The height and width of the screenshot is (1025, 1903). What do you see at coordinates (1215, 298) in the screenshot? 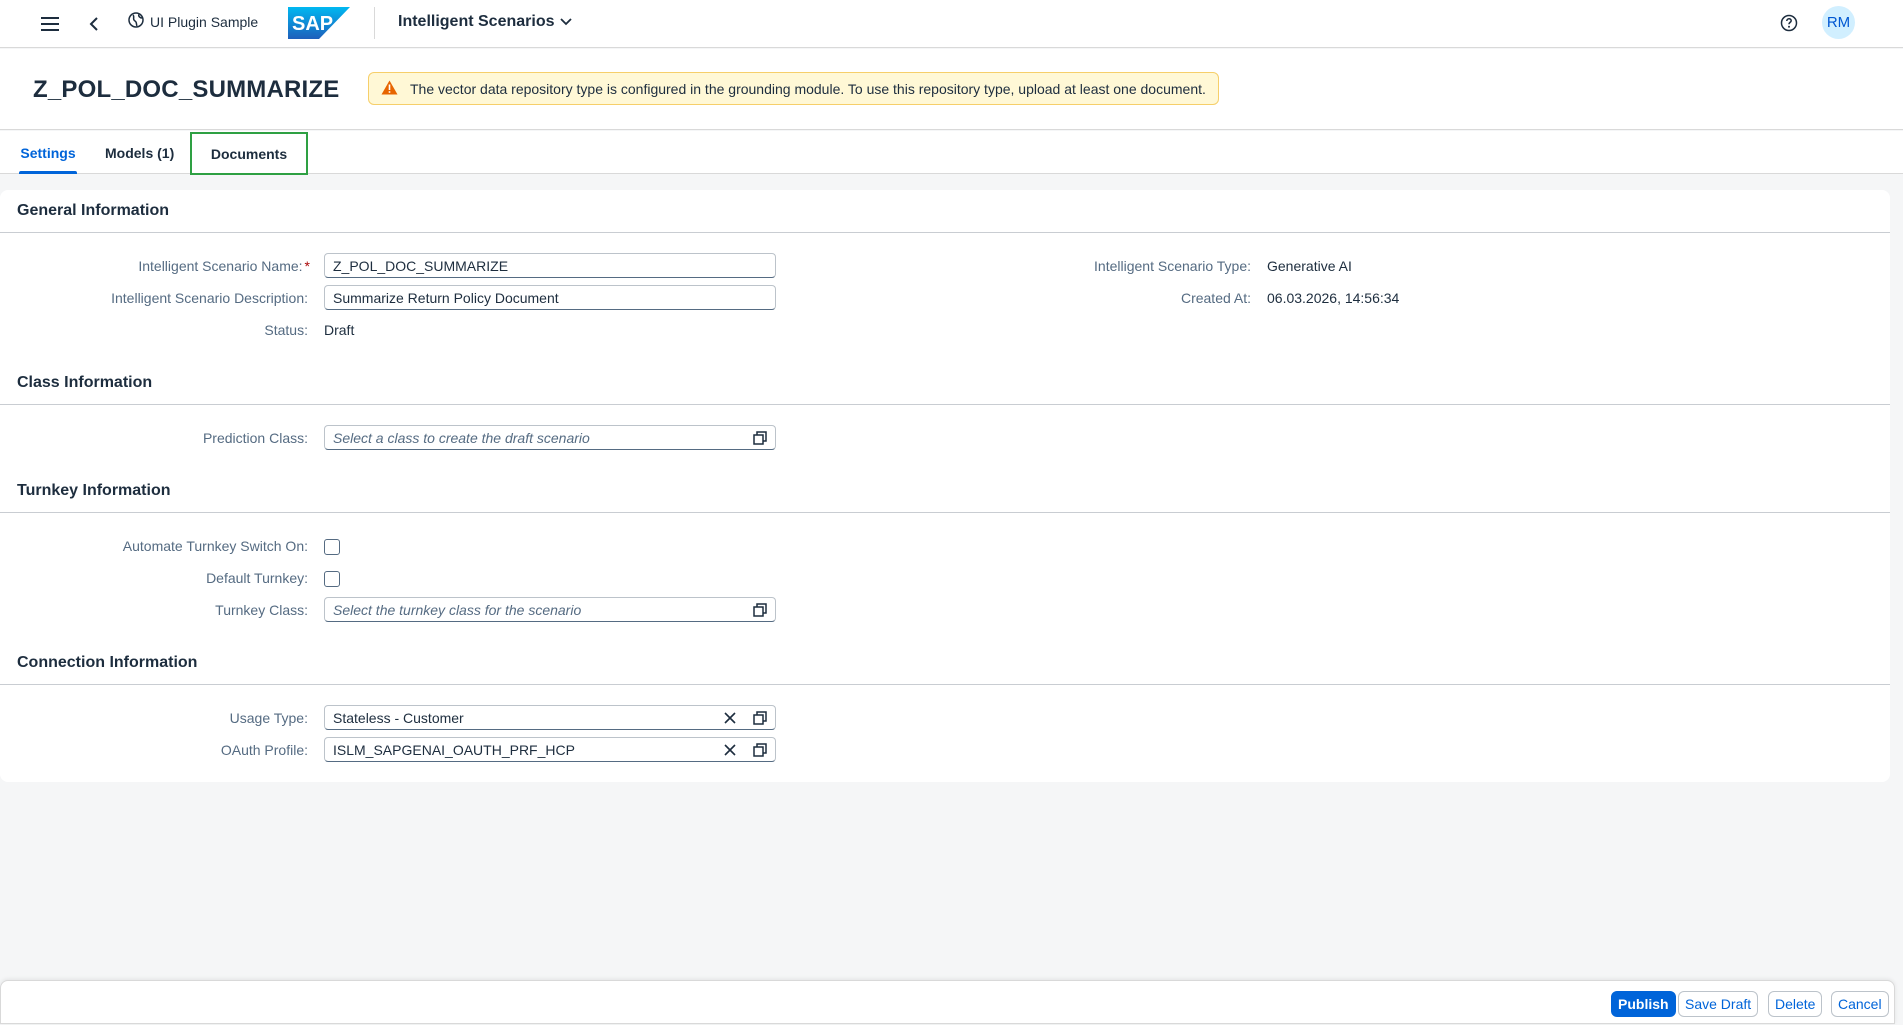
I see `created-at-label: Created At:` at bounding box center [1215, 298].